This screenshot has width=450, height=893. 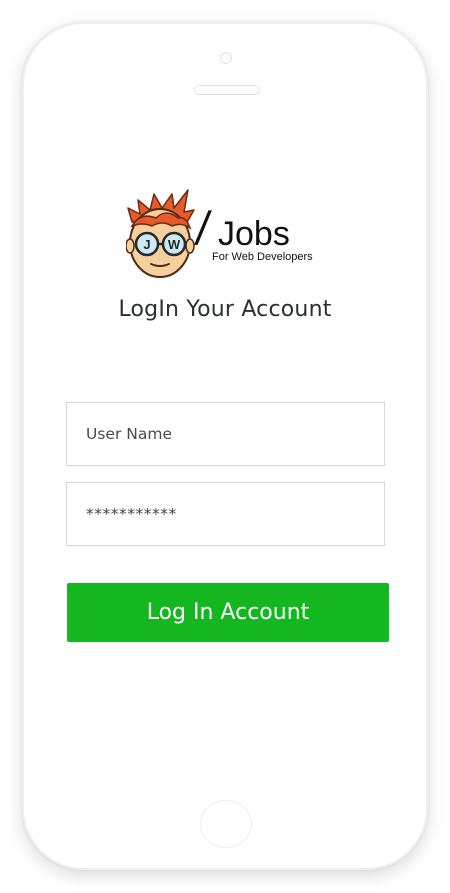 I want to click on front-camera, so click(x=226, y=58).